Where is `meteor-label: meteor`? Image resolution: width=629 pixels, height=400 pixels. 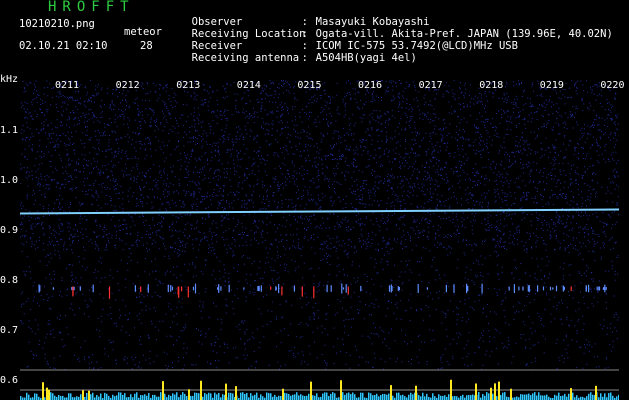 meteor-label: meteor is located at coordinates (143, 32).